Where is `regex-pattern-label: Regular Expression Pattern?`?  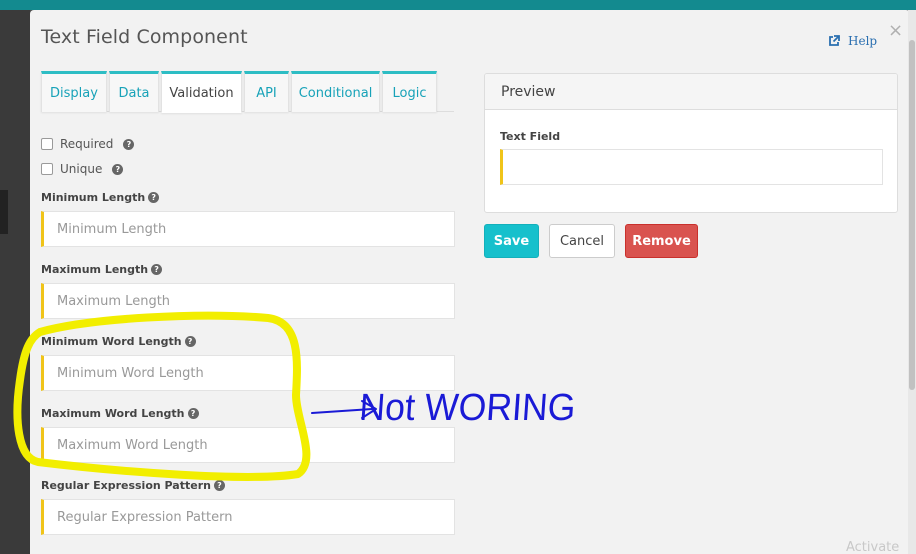 regex-pattern-label: Regular Expression Pattern? is located at coordinates (133, 485).